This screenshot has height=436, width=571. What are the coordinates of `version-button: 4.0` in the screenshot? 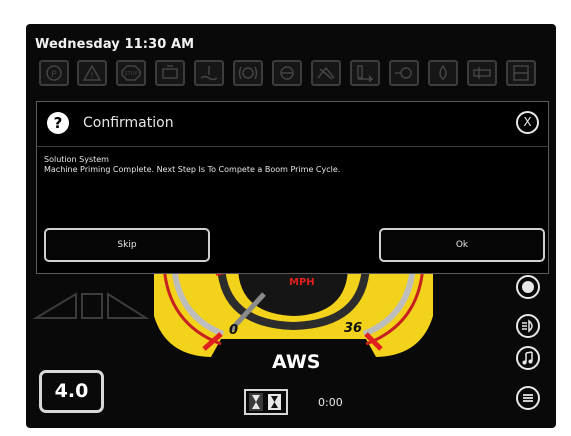 It's located at (71, 391).